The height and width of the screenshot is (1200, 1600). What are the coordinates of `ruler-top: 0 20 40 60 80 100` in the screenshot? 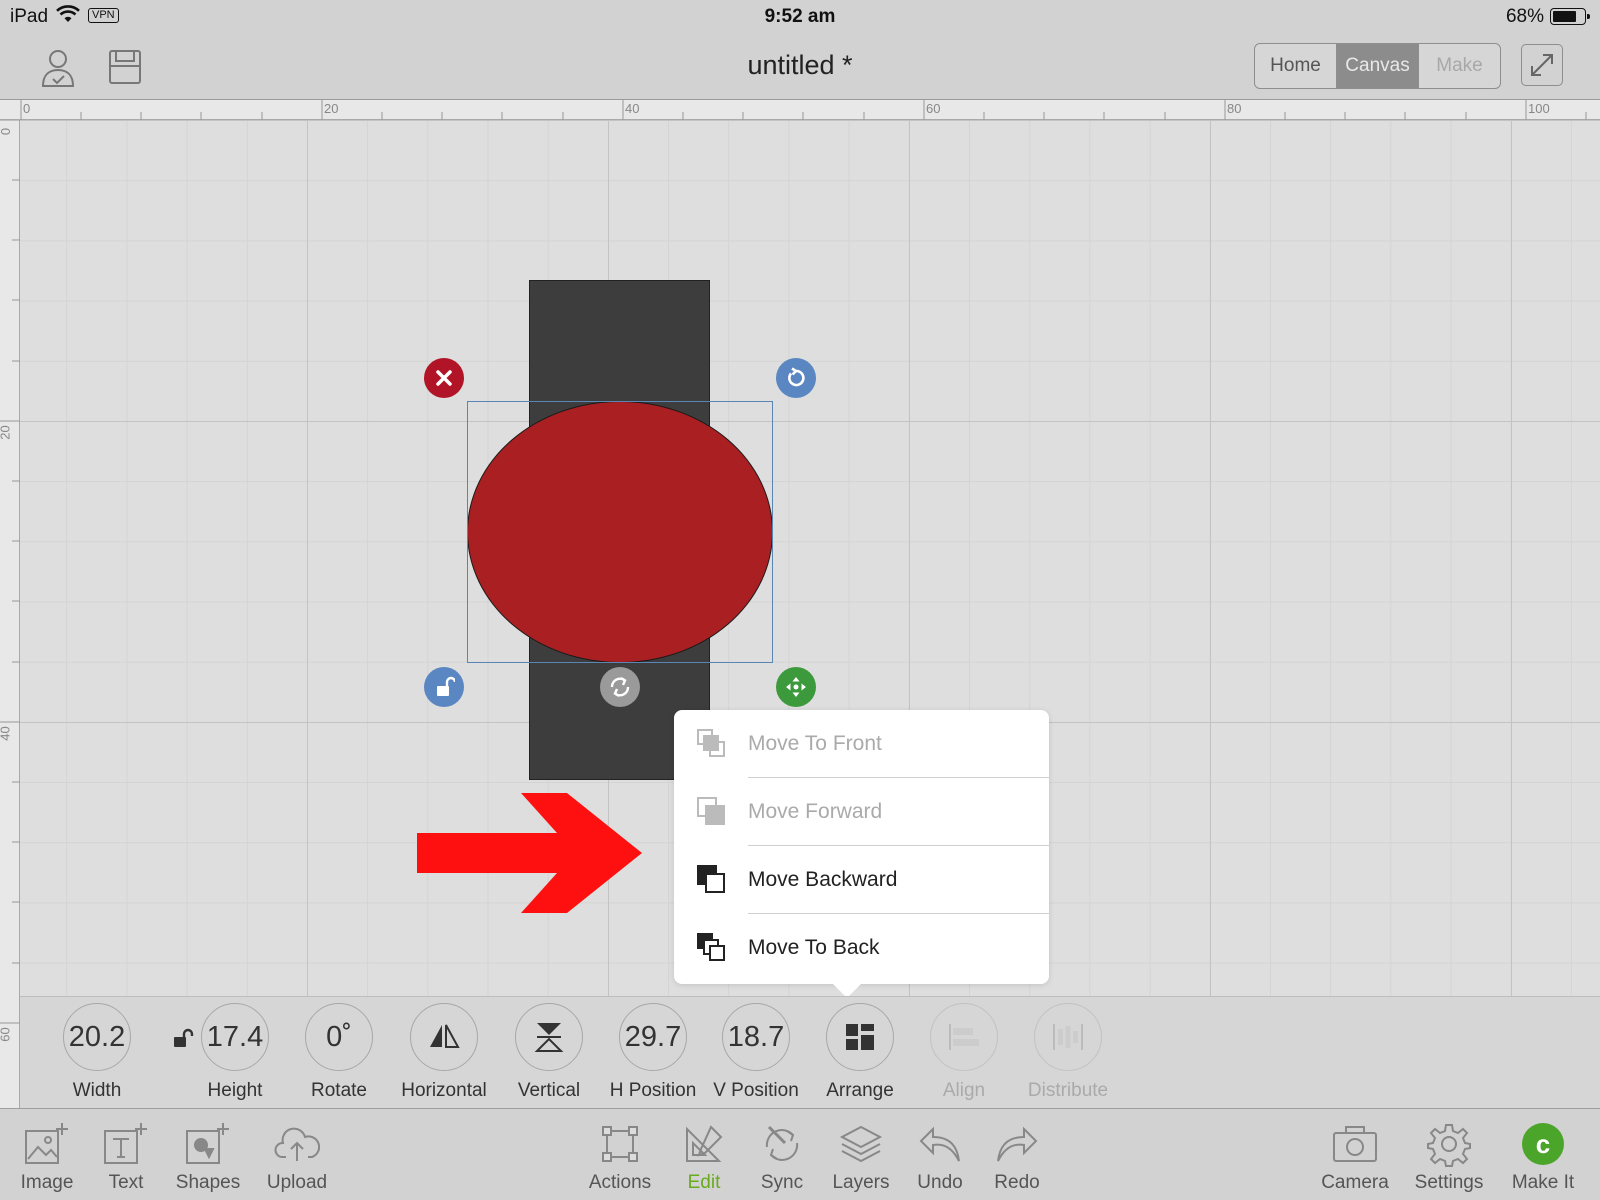 It's located at (800, 110).